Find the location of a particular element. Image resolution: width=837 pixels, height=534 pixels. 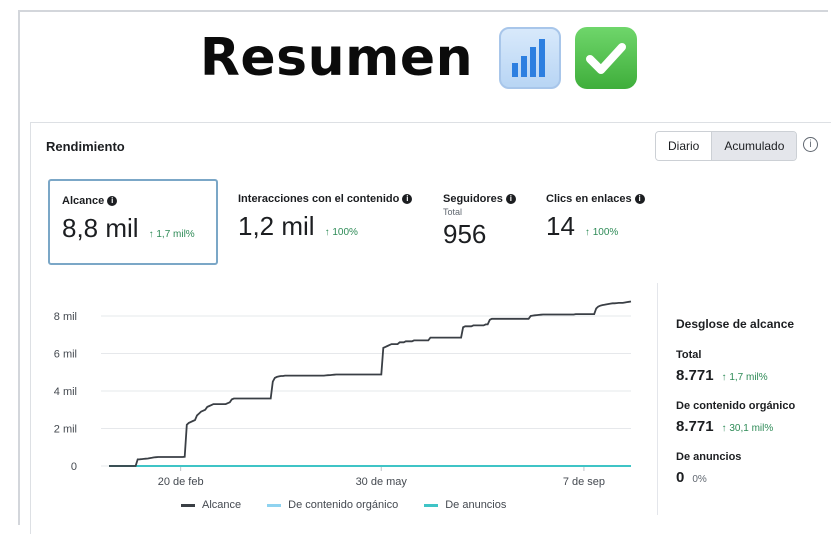

breakdown-organic-value: 8.771 is located at coordinates (695, 426).